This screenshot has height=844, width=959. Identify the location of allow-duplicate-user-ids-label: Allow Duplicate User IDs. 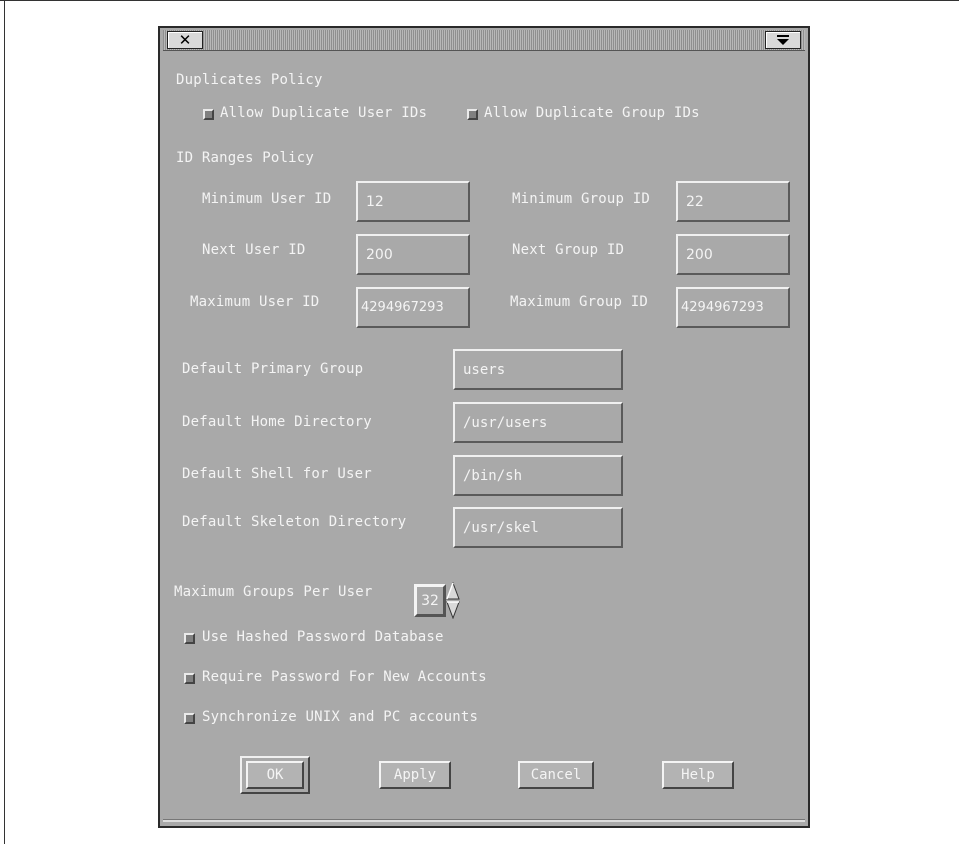
(323, 113).